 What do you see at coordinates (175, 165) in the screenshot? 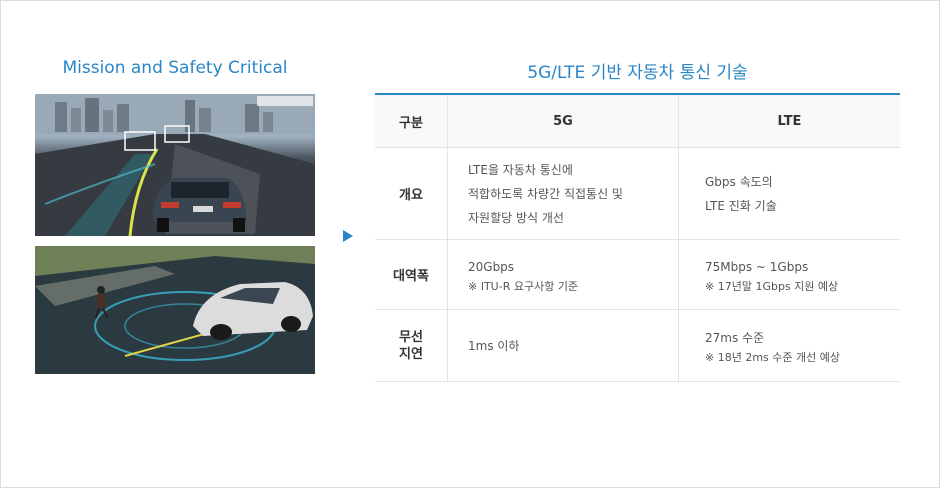
I see `autonomous-car-highway-image` at bounding box center [175, 165].